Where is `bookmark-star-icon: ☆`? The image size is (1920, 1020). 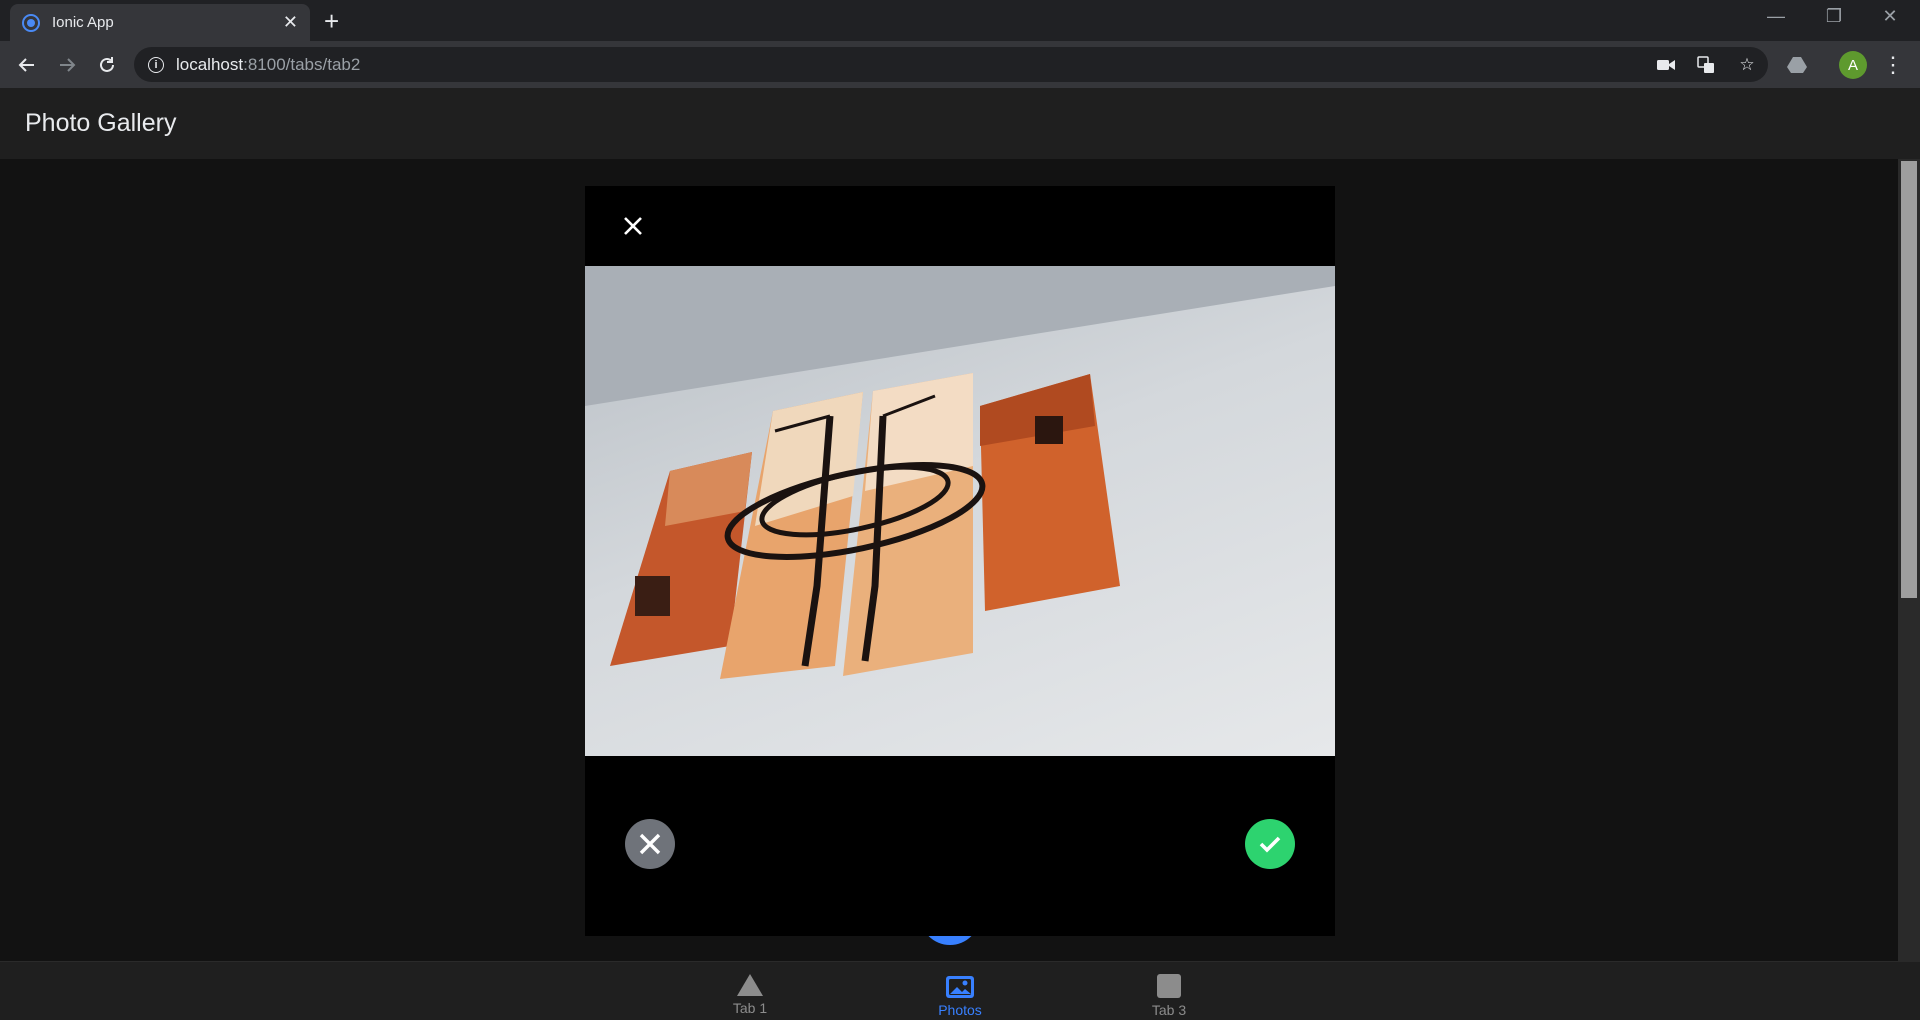 bookmark-star-icon: ☆ is located at coordinates (1747, 65).